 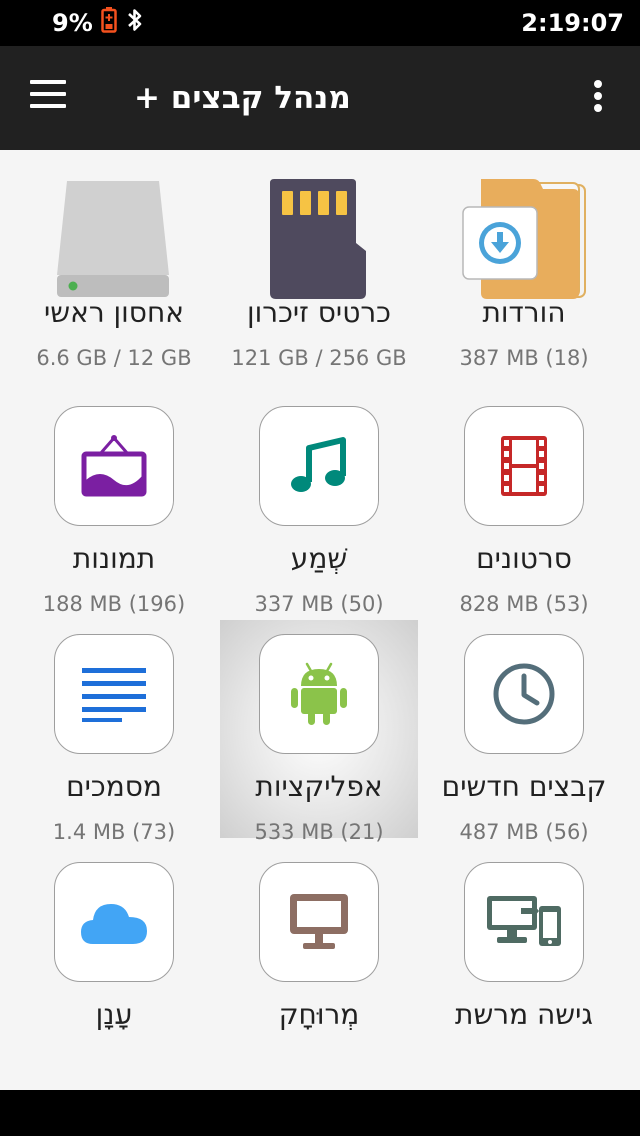 What do you see at coordinates (114, 312) in the screenshot?
I see `tile-label: אחסון ראשי` at bounding box center [114, 312].